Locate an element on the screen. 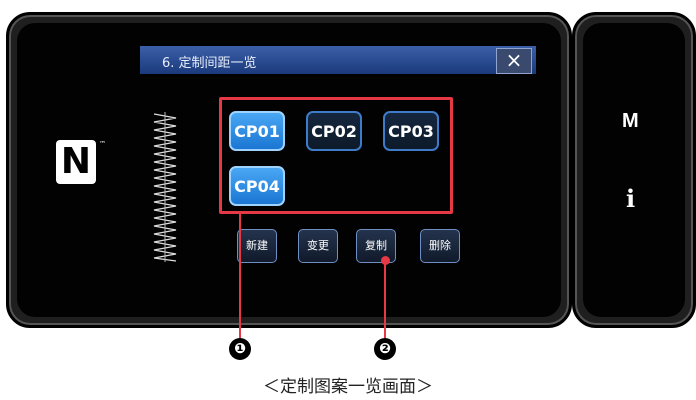 The image size is (696, 400). figure-caption: ＜定制图案一览画面＞ is located at coordinates (348, 387).